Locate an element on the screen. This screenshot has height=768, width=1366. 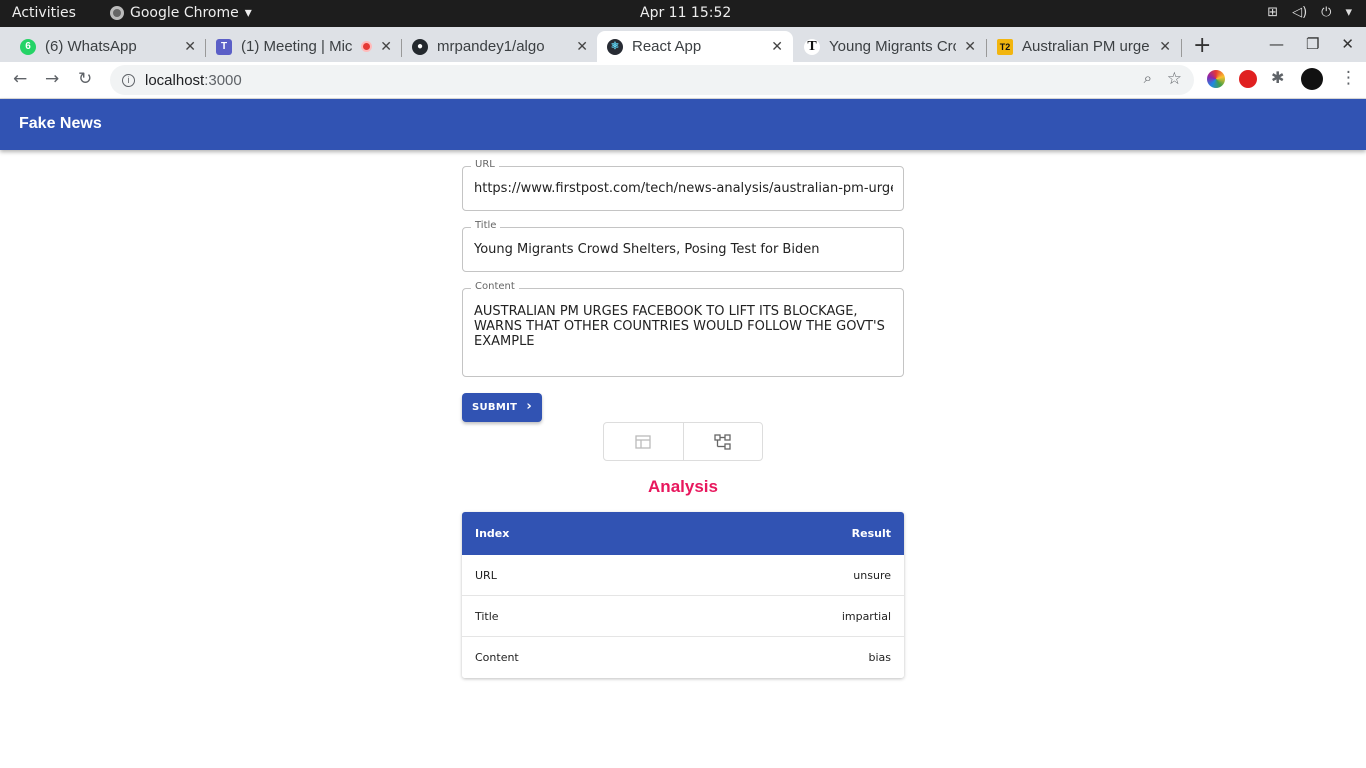
back-icon: ← is located at coordinates (20, 79).